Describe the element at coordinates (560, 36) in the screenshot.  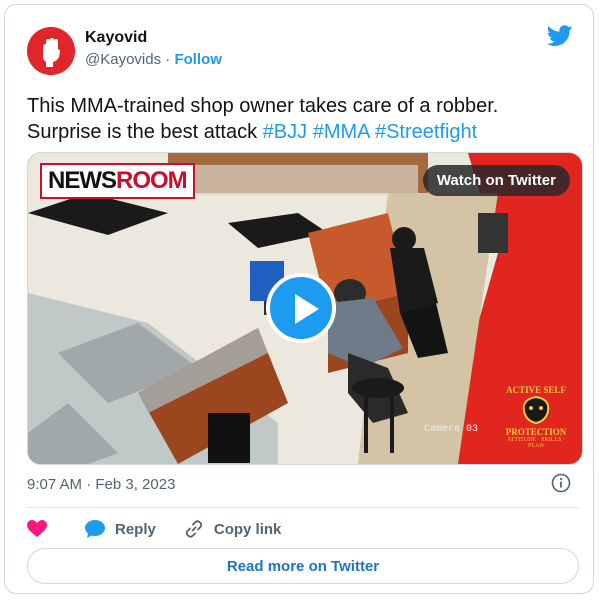
I see `twitter-bird-icon` at that location.